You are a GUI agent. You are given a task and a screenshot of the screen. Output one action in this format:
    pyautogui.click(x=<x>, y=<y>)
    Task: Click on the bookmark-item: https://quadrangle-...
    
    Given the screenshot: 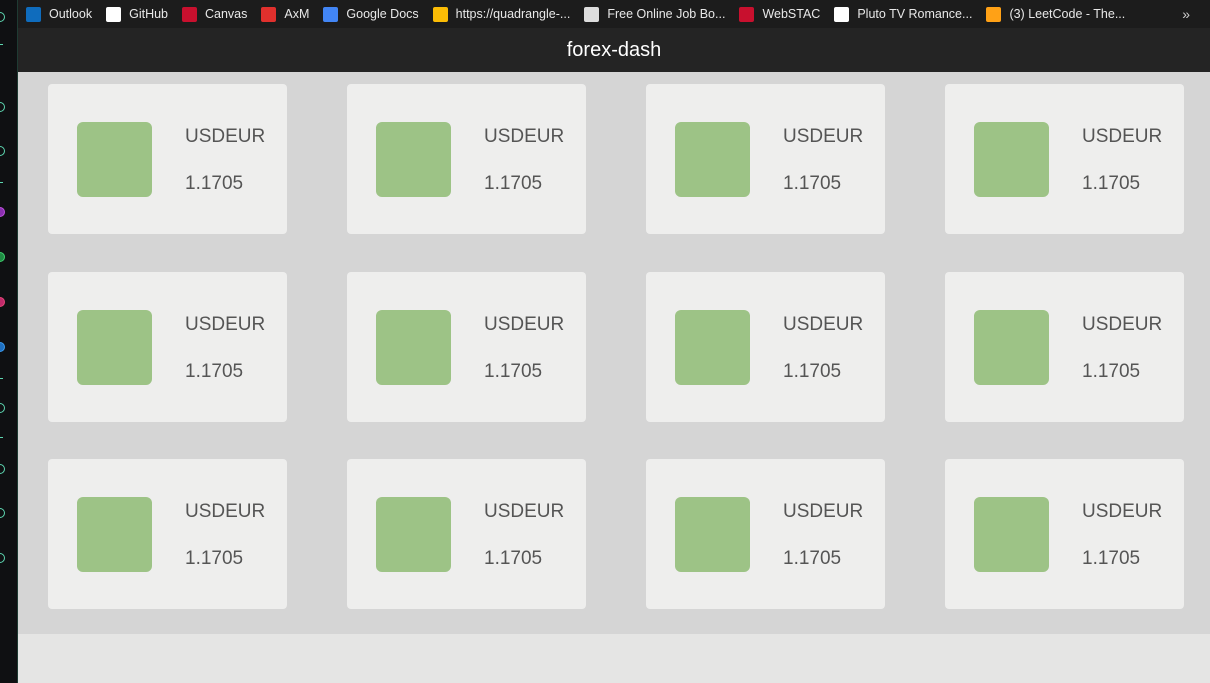 What is the action you would take?
    pyautogui.click(x=501, y=14)
    